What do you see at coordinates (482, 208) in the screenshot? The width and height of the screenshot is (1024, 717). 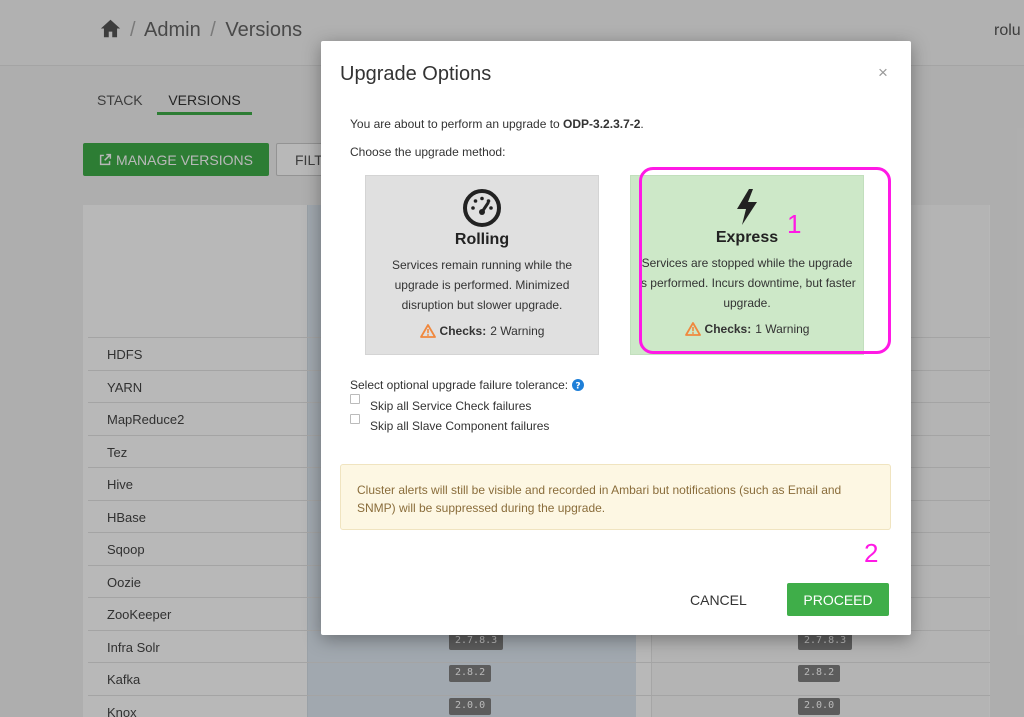 I see `gauge-icon` at bounding box center [482, 208].